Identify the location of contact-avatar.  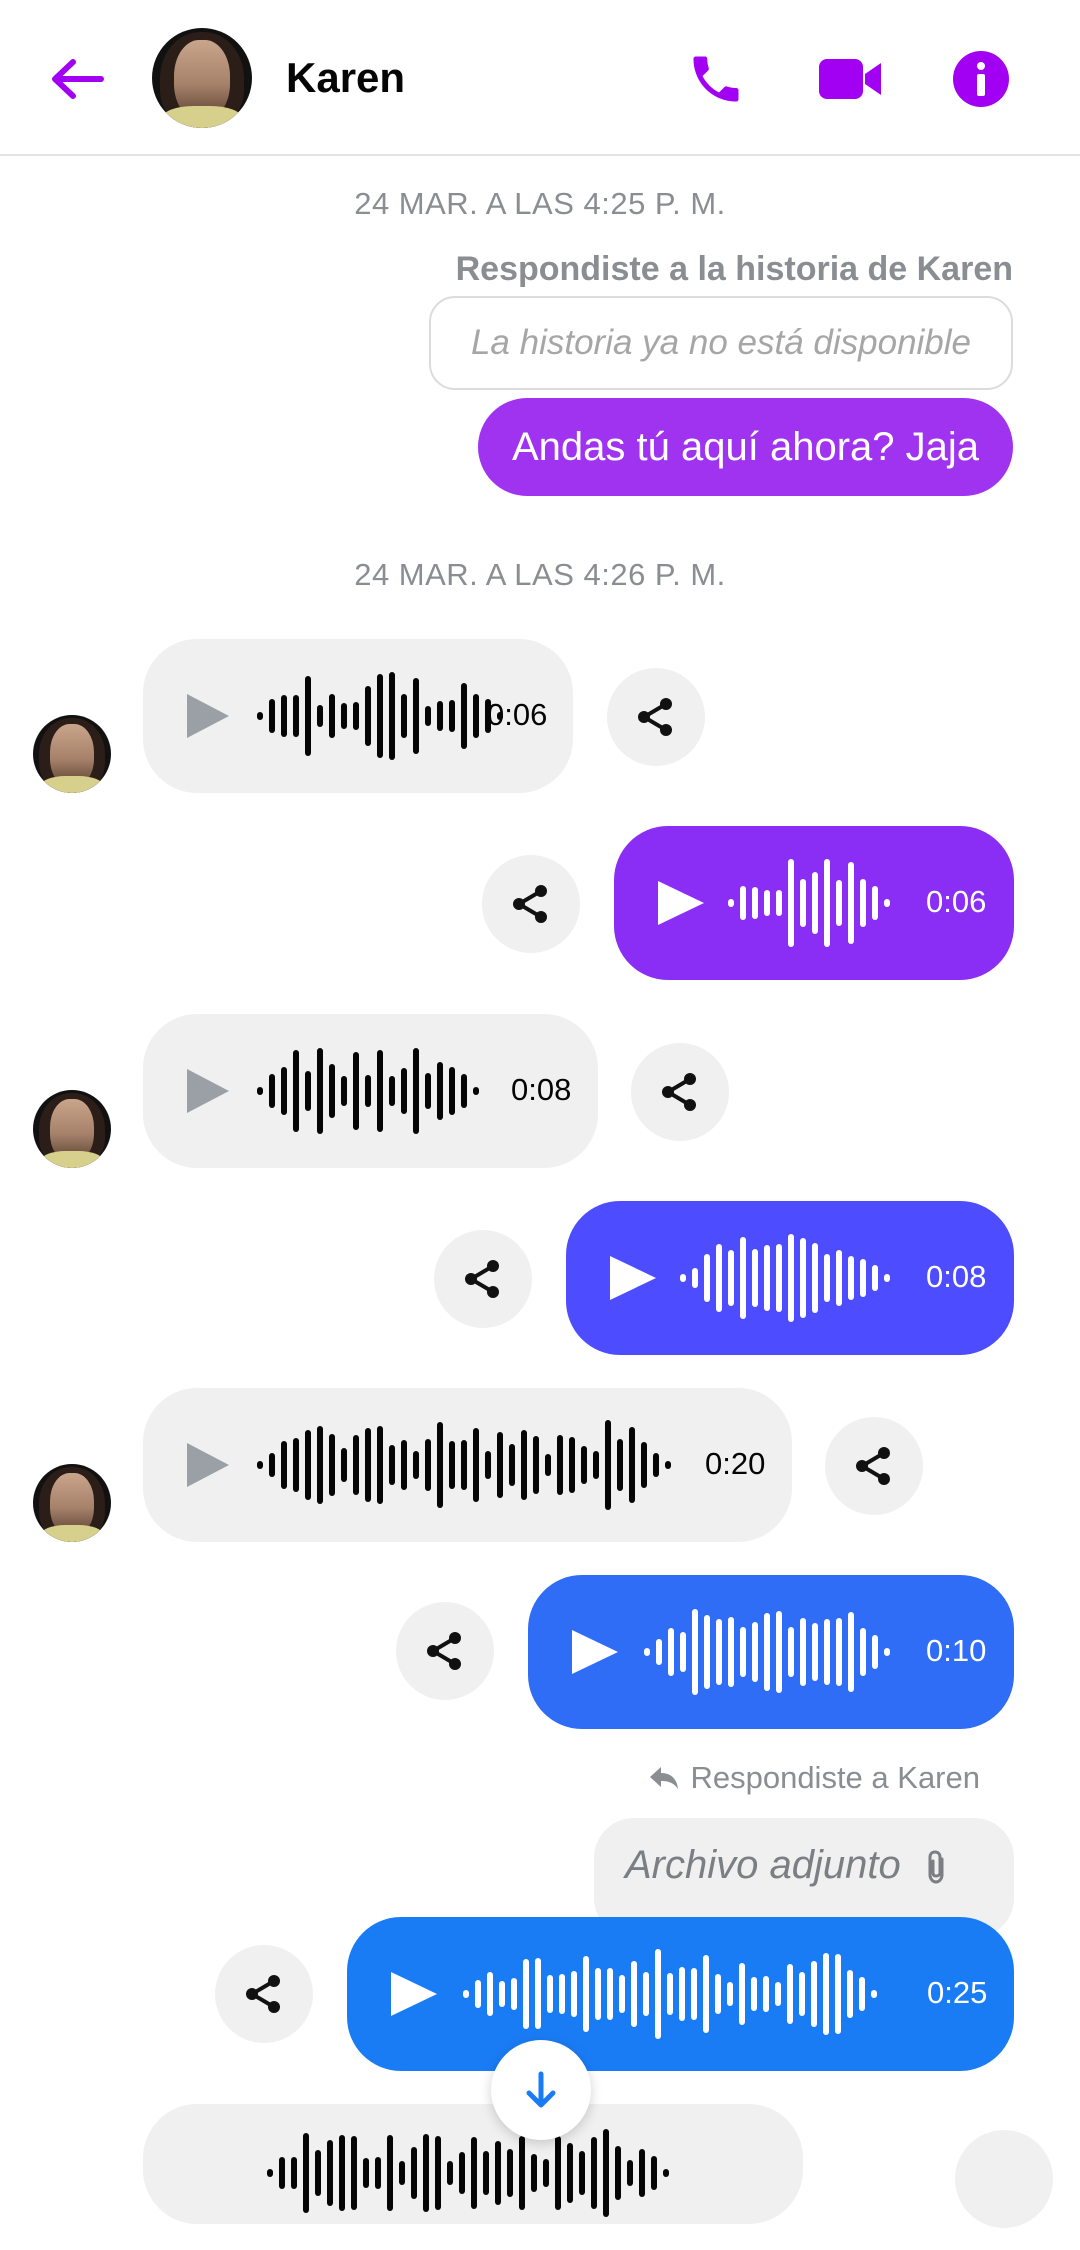
(202, 78).